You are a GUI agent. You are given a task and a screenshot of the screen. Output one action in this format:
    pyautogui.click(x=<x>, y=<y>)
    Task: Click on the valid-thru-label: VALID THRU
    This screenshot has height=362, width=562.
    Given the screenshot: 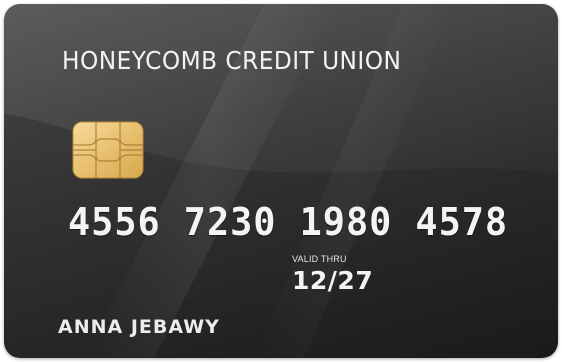 What is the action you would take?
    pyautogui.click(x=319, y=259)
    